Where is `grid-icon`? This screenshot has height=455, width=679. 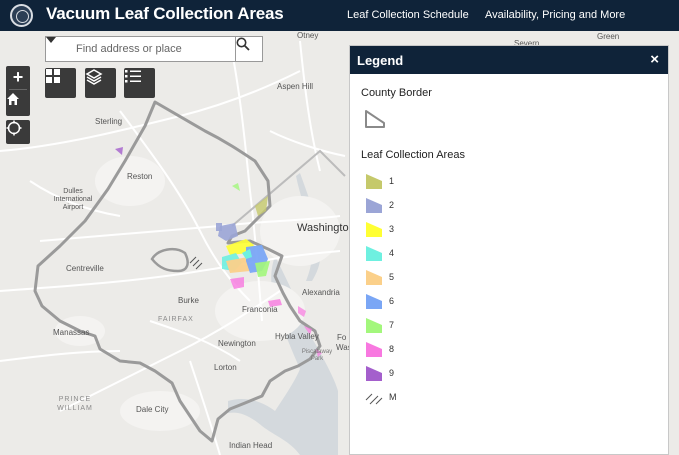
grid-icon is located at coordinates (53, 76).